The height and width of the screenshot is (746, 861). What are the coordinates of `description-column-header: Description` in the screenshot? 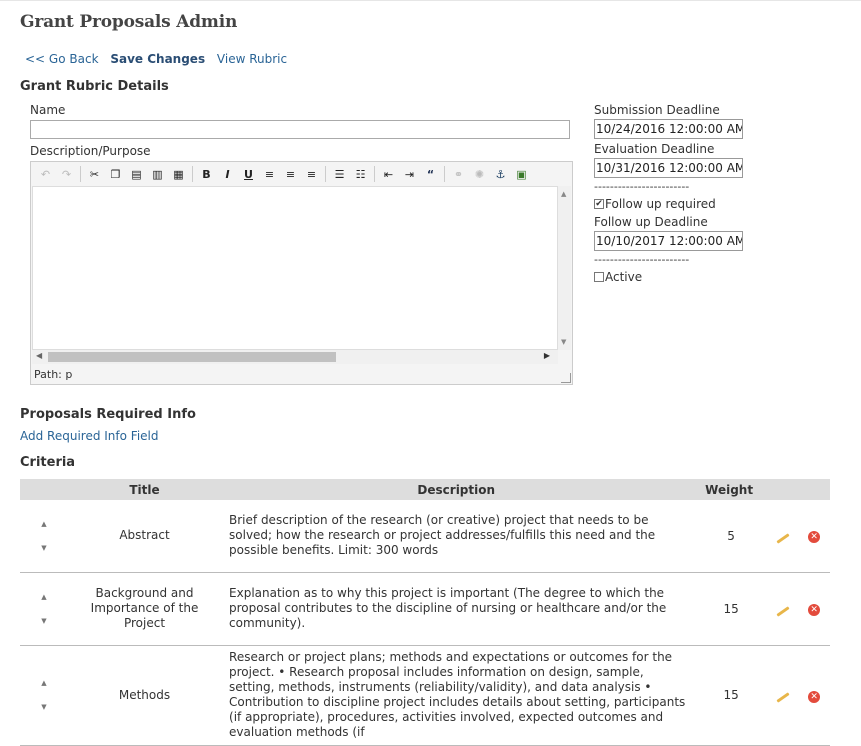 It's located at (456, 489).